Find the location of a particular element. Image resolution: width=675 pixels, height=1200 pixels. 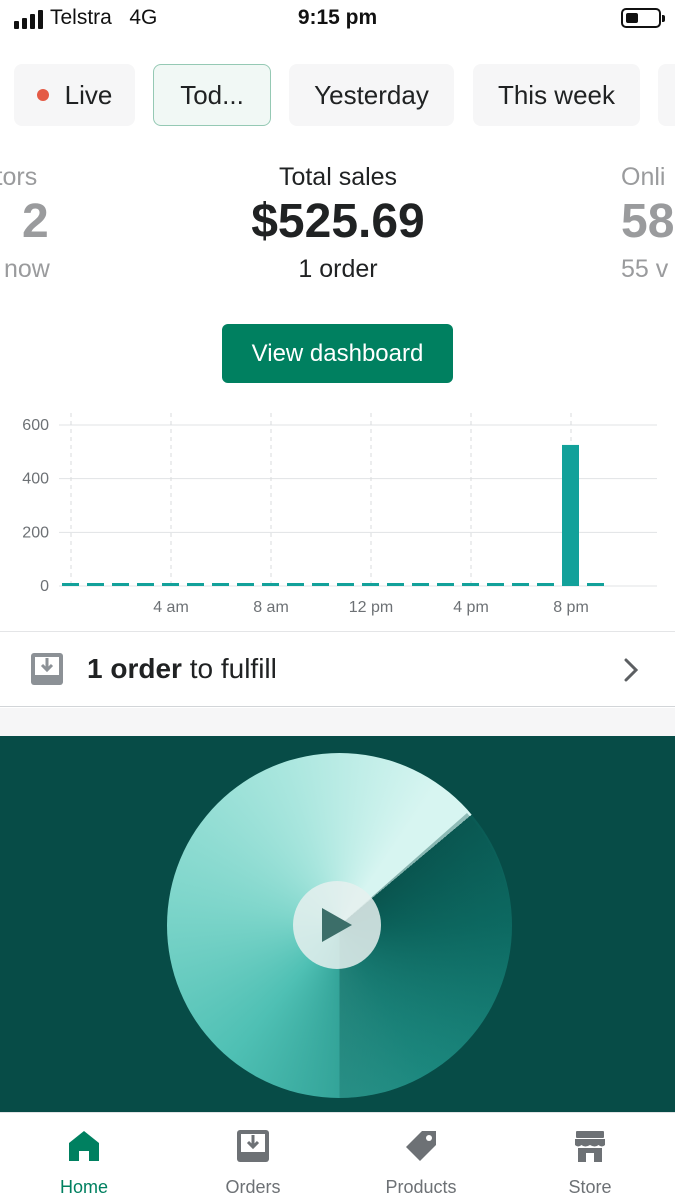

online-store-metric: Onli 58 55 v is located at coordinates (648, 222).